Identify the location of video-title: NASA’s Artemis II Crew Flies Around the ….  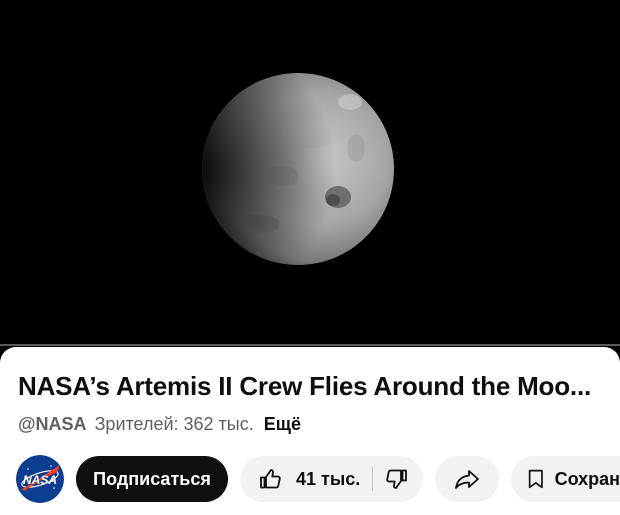
(304, 386).